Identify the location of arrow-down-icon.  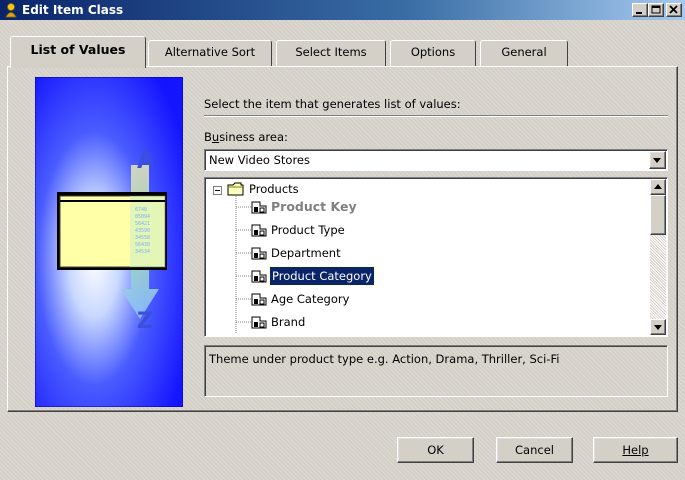
(658, 327).